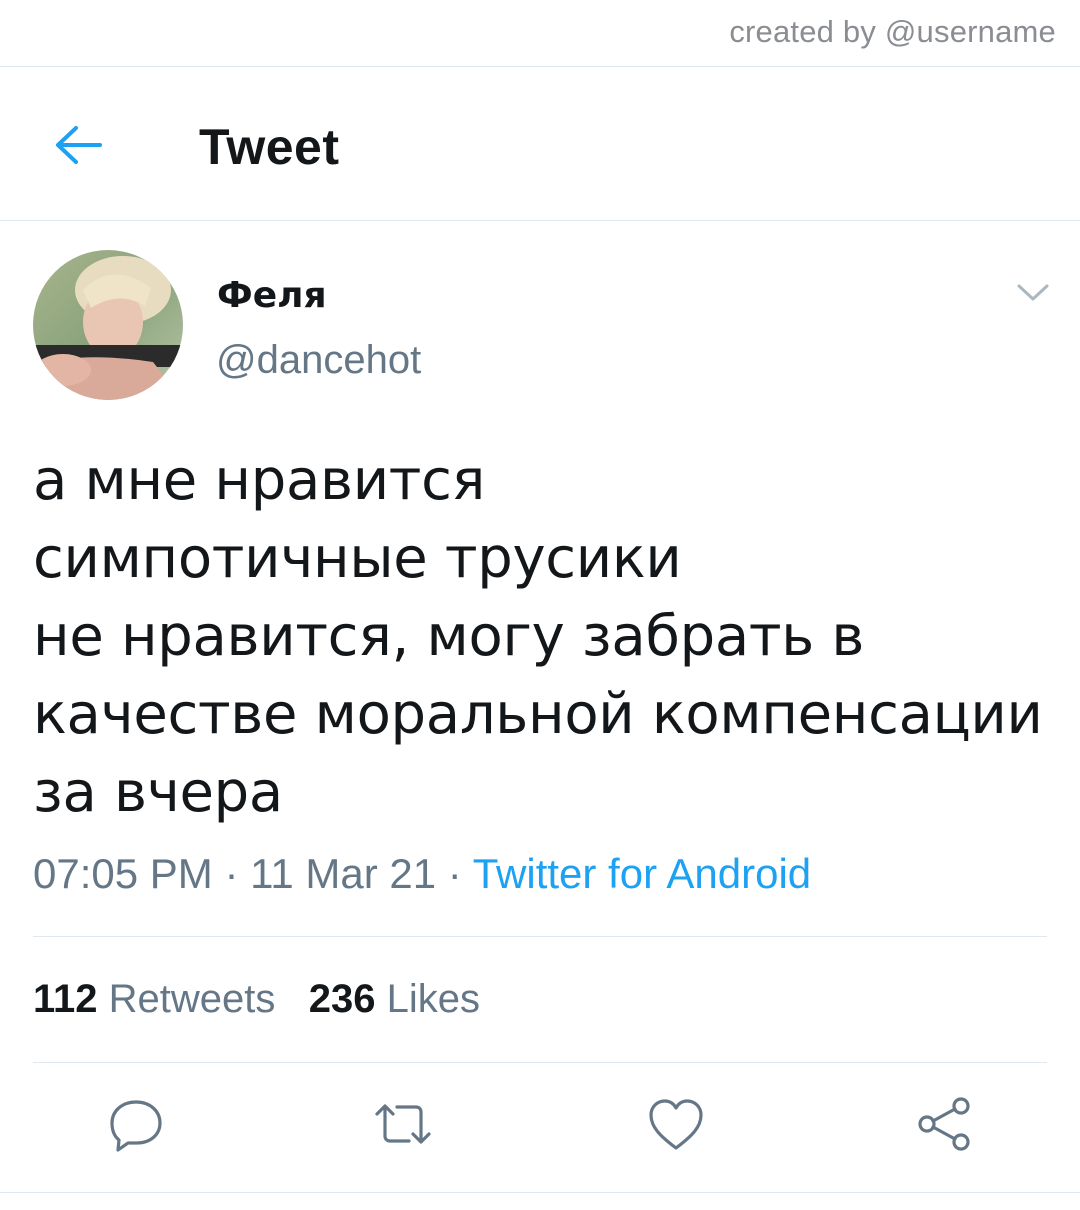  I want to click on page-title: Tweet, so click(269, 147).